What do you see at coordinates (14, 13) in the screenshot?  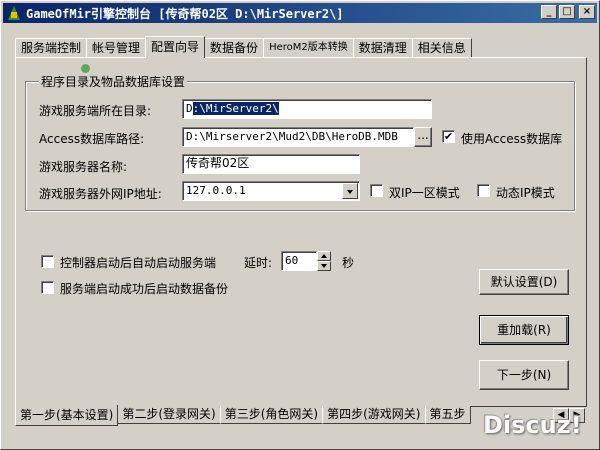 I see `app-icon` at bounding box center [14, 13].